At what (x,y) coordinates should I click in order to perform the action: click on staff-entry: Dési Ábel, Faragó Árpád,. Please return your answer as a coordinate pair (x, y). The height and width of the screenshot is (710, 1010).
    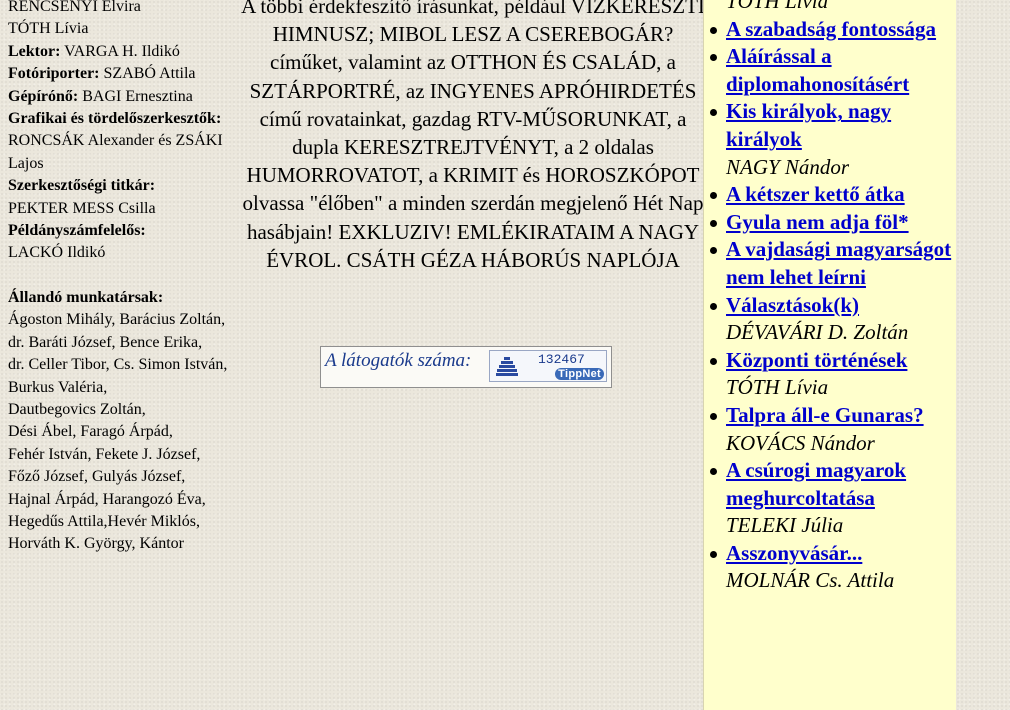
    Looking at the image, I should click on (90, 432).